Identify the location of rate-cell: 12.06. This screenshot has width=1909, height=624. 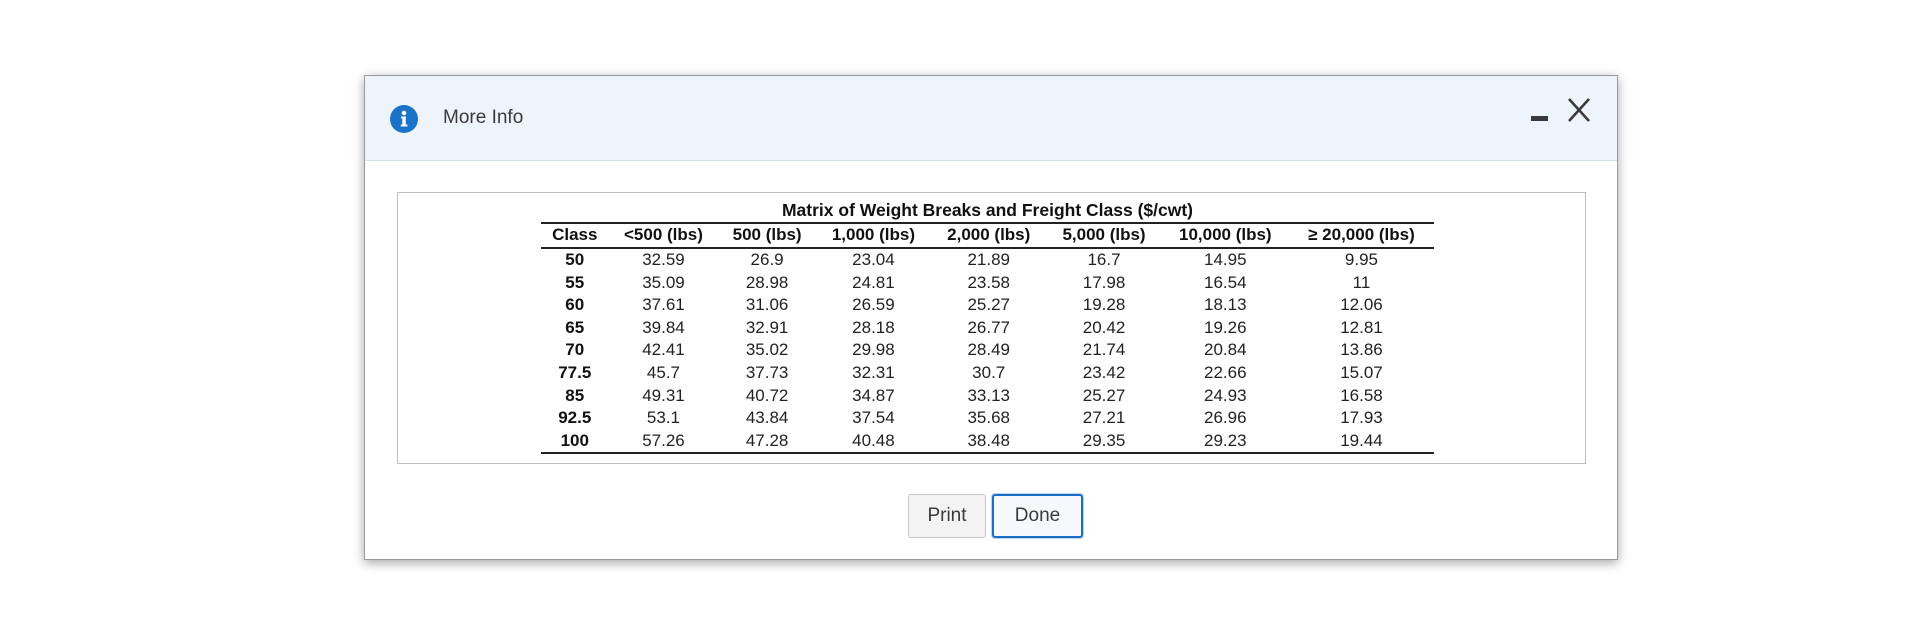
(1361, 305).